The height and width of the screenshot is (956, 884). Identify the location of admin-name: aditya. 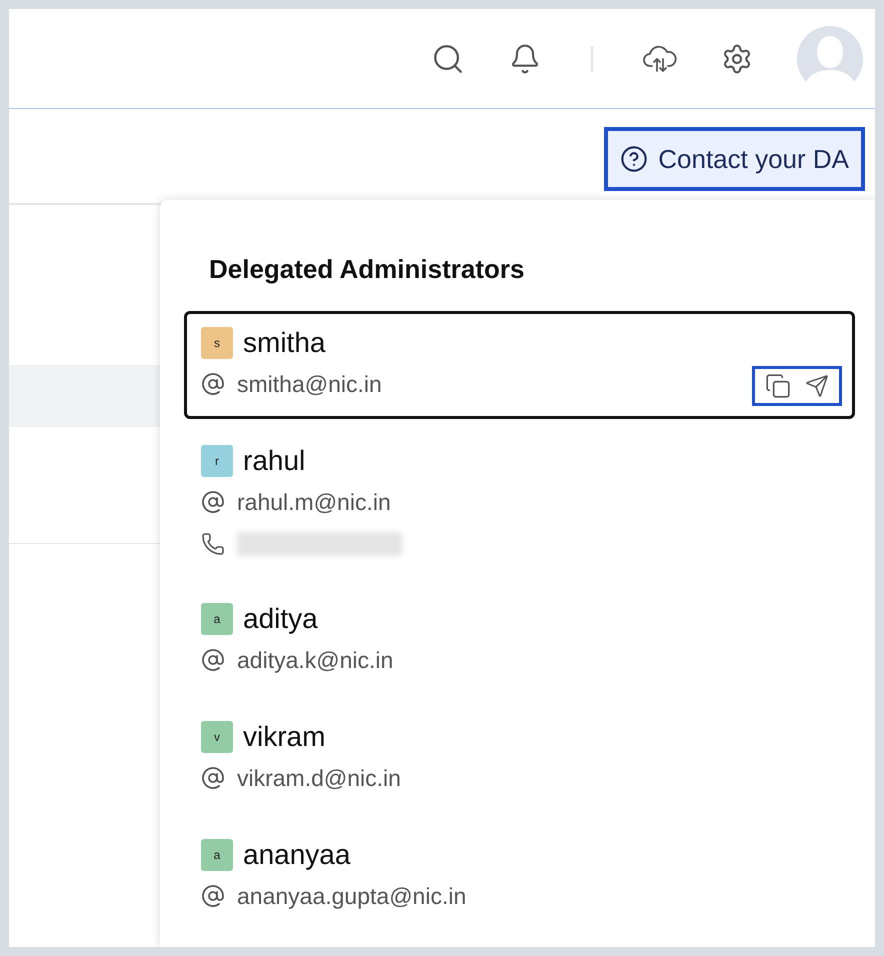
(280, 619).